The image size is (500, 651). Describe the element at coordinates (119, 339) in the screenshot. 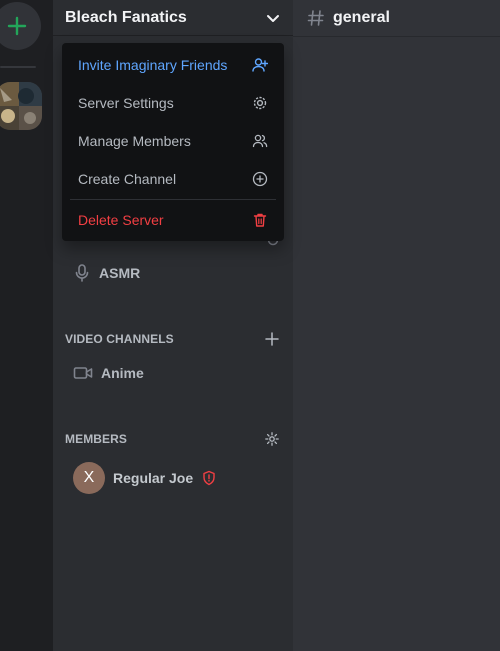

I see `video-channels-header: VIDEO CHANNELS` at that location.